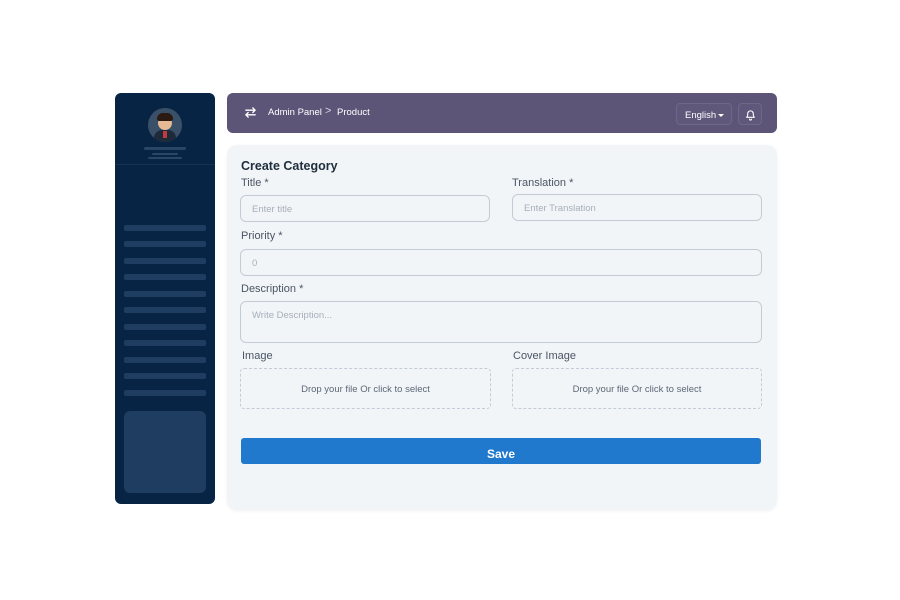 This screenshot has height=600, width=900. What do you see at coordinates (272, 289) in the screenshot?
I see `description-label: Description *` at bounding box center [272, 289].